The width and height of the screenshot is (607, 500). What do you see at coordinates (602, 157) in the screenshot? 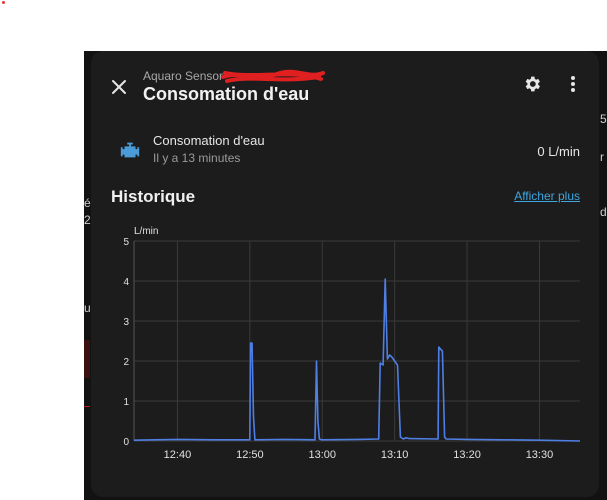
I see `background-text-fragment: r` at bounding box center [602, 157].